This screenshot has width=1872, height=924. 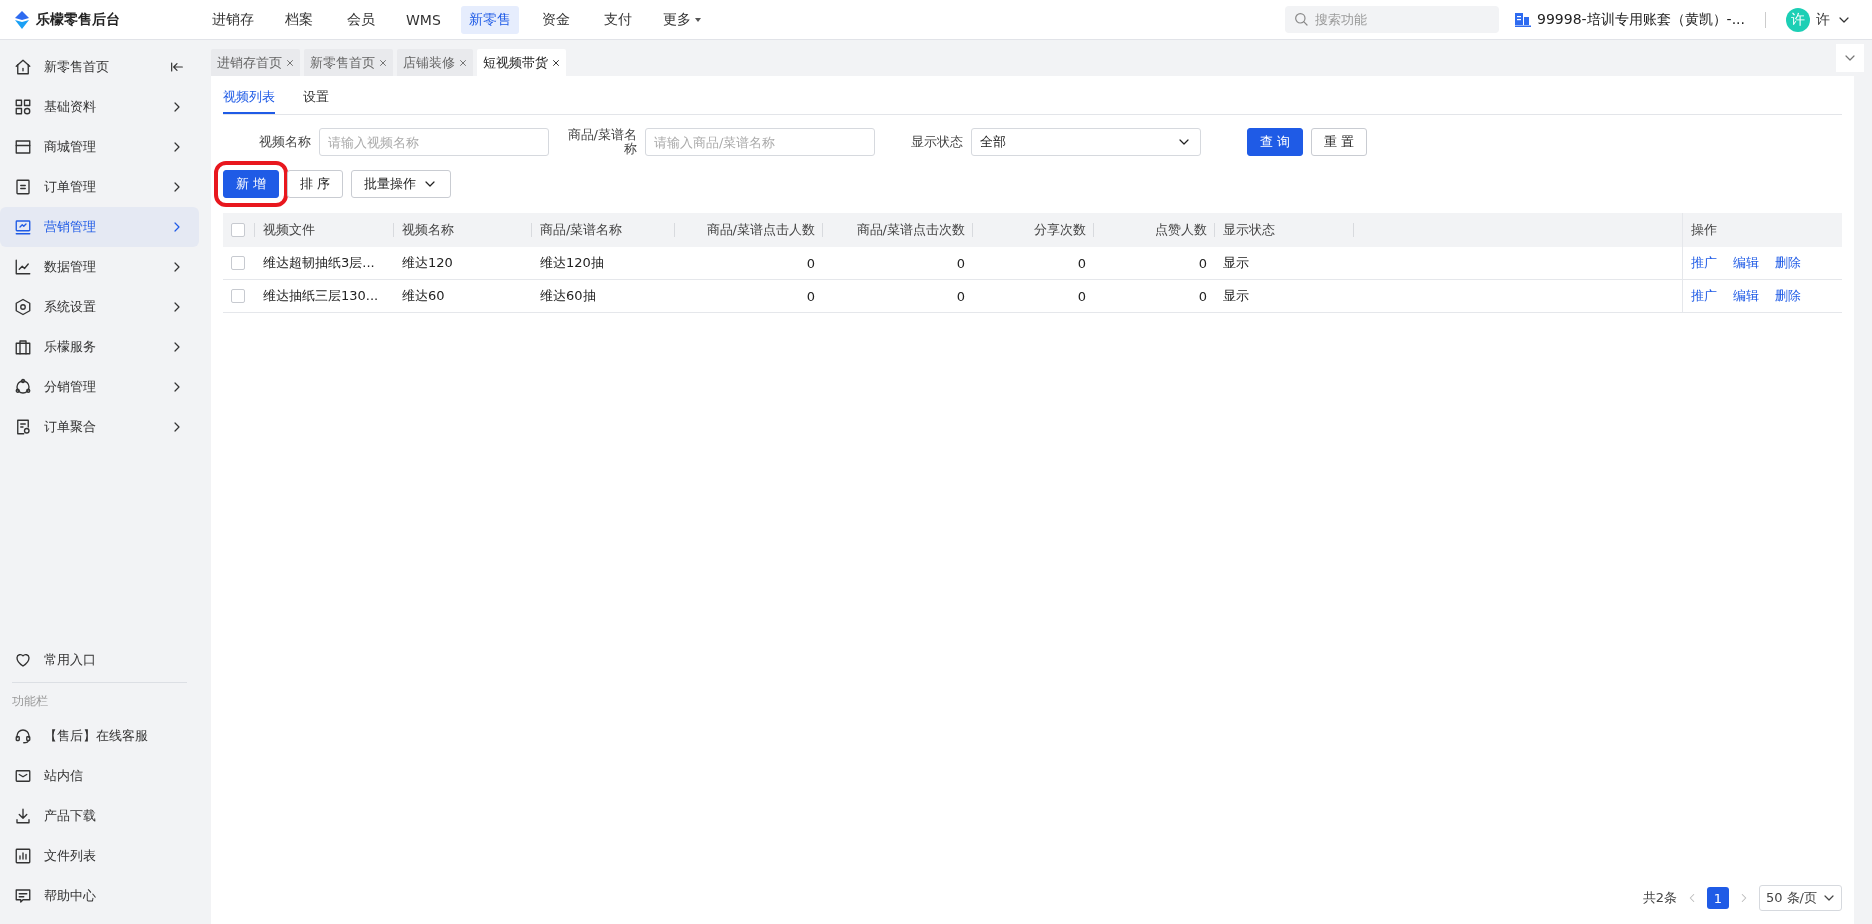 What do you see at coordinates (99, 67) in the screenshot?
I see `sidebar-item: 新零售首页` at bounding box center [99, 67].